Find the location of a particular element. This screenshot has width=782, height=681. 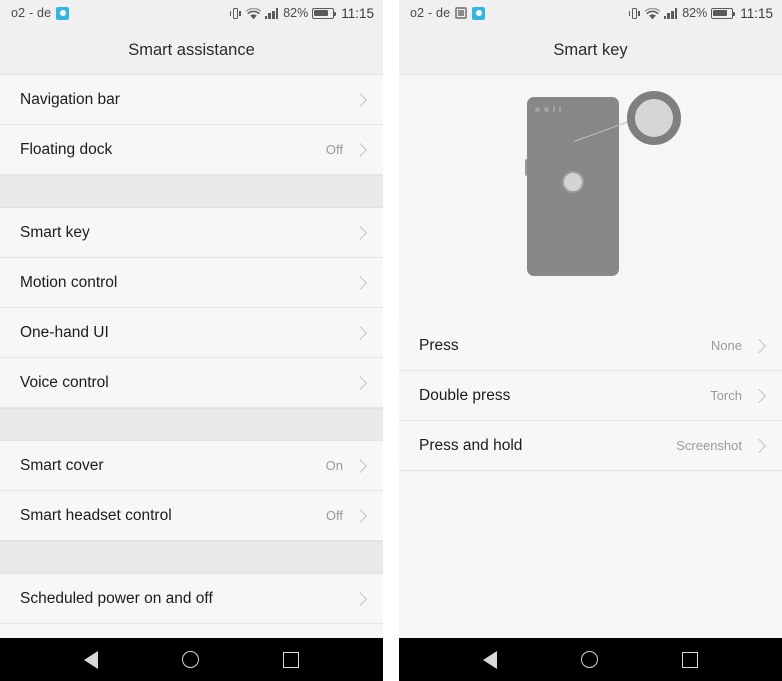

list-item-label: Navigation bar is located at coordinates (70, 99).